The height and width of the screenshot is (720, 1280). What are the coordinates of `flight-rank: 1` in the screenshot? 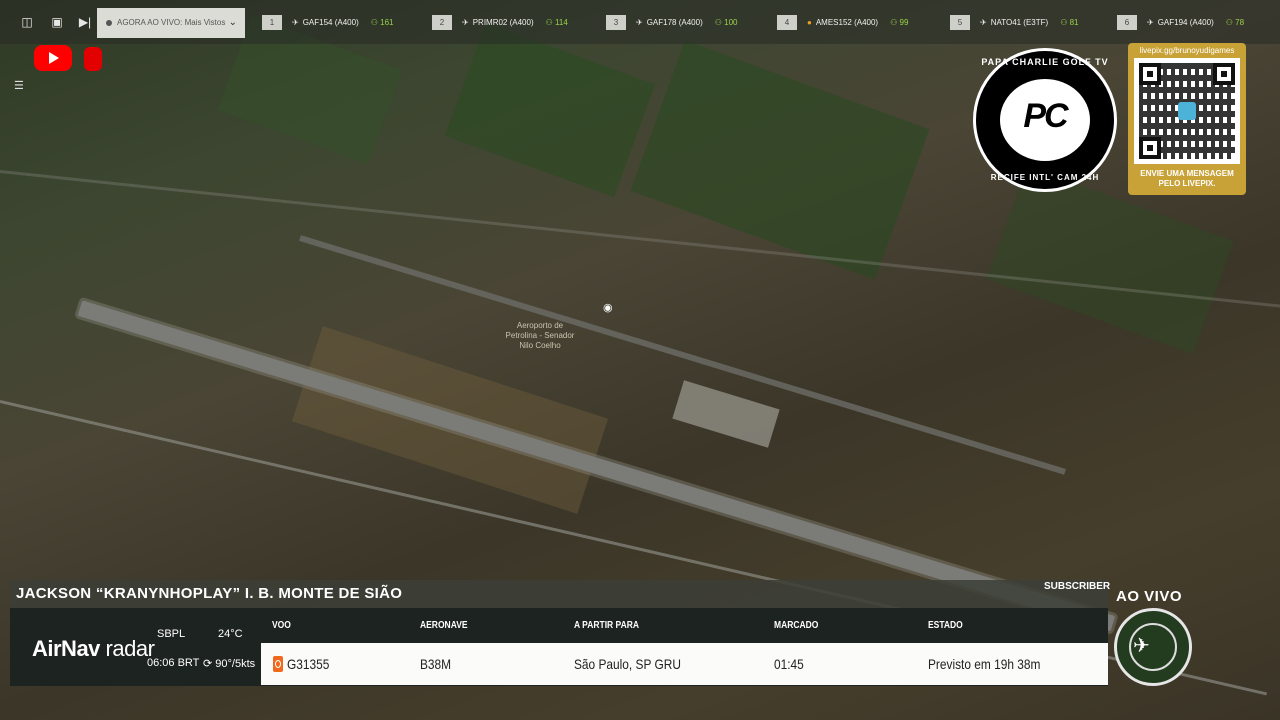 It's located at (272, 23).